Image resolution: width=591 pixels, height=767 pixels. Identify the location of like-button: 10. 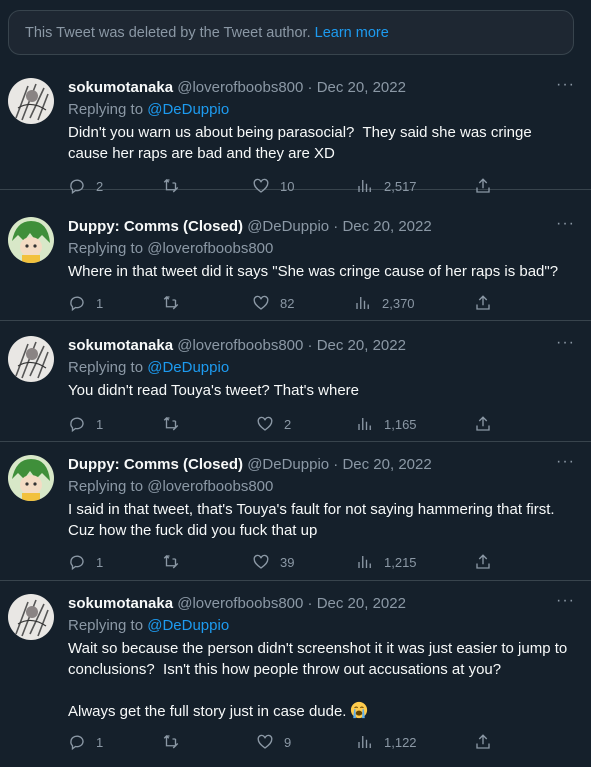
(273, 186).